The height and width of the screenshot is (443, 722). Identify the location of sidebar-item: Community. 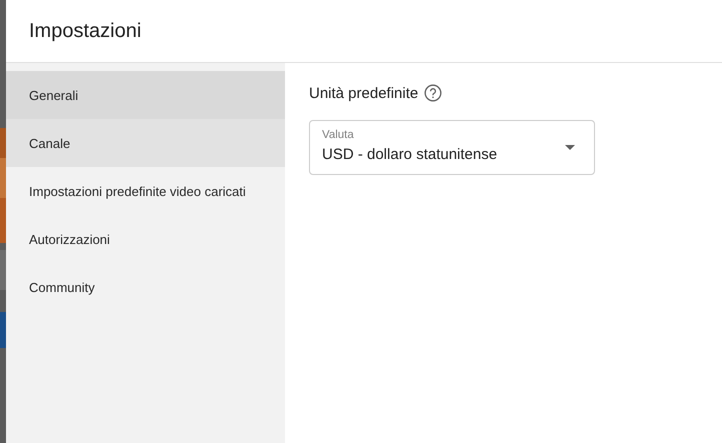
(145, 287).